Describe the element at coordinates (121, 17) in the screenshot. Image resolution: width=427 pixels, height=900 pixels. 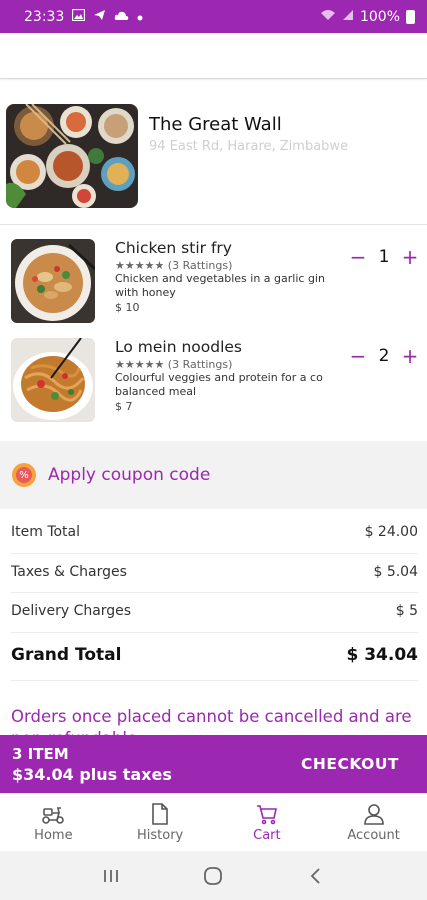
I see `cloud-icon` at that location.